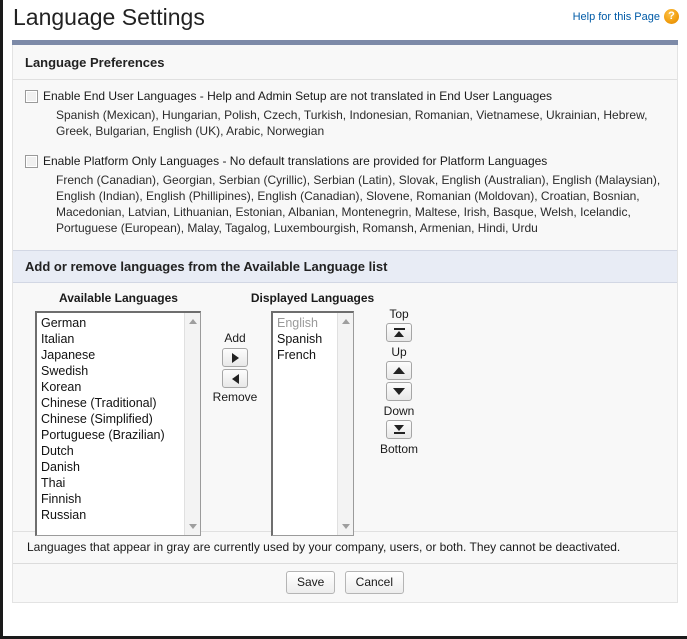  I want to click on move-down-button, so click(399, 391).